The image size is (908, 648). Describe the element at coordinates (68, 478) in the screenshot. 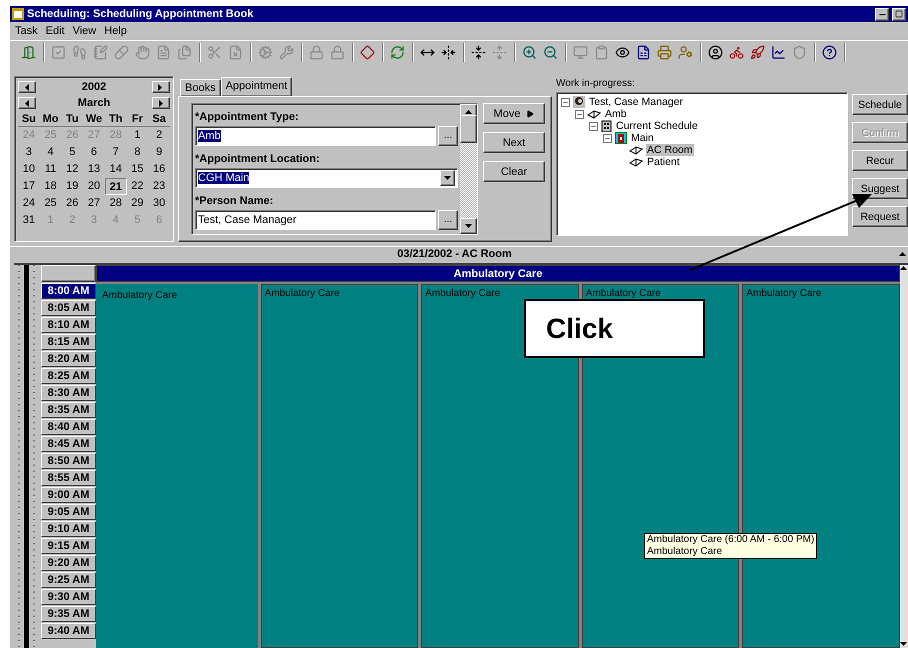

I see `time-slot: 8:55 AM` at that location.